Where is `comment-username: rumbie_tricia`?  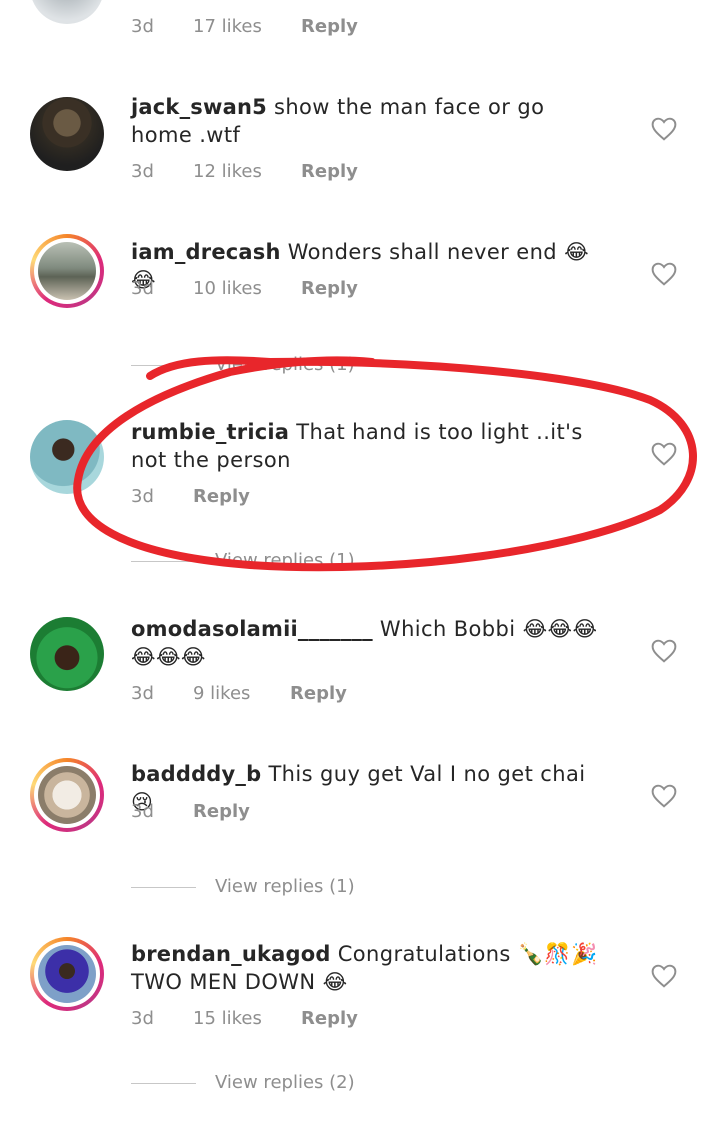 comment-username: rumbie_tricia is located at coordinates (210, 432).